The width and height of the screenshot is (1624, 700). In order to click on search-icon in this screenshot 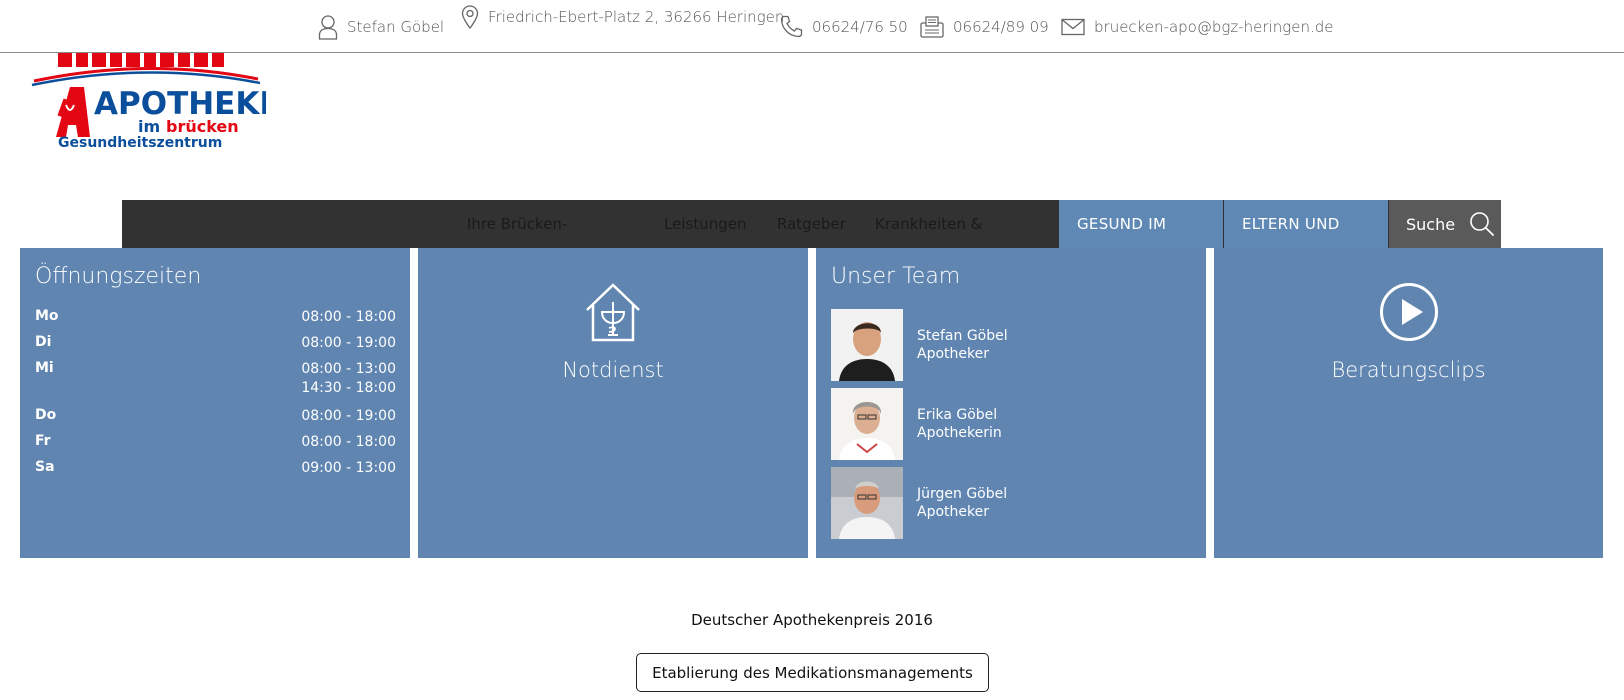, I will do `click(1482, 224)`.